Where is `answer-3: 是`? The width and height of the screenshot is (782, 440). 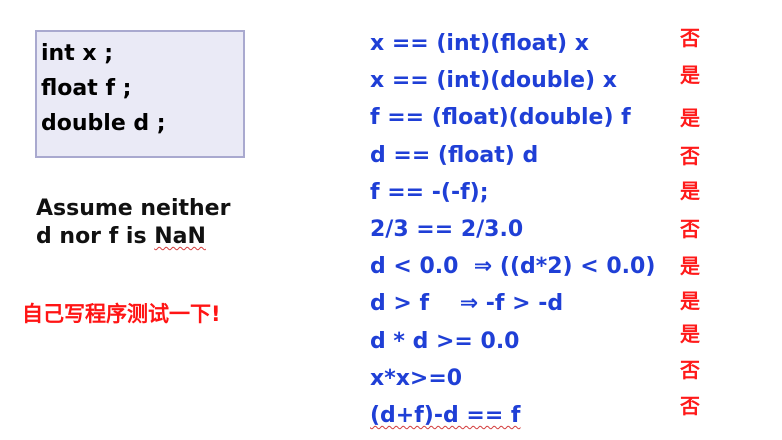 answer-3: 是 is located at coordinates (690, 118).